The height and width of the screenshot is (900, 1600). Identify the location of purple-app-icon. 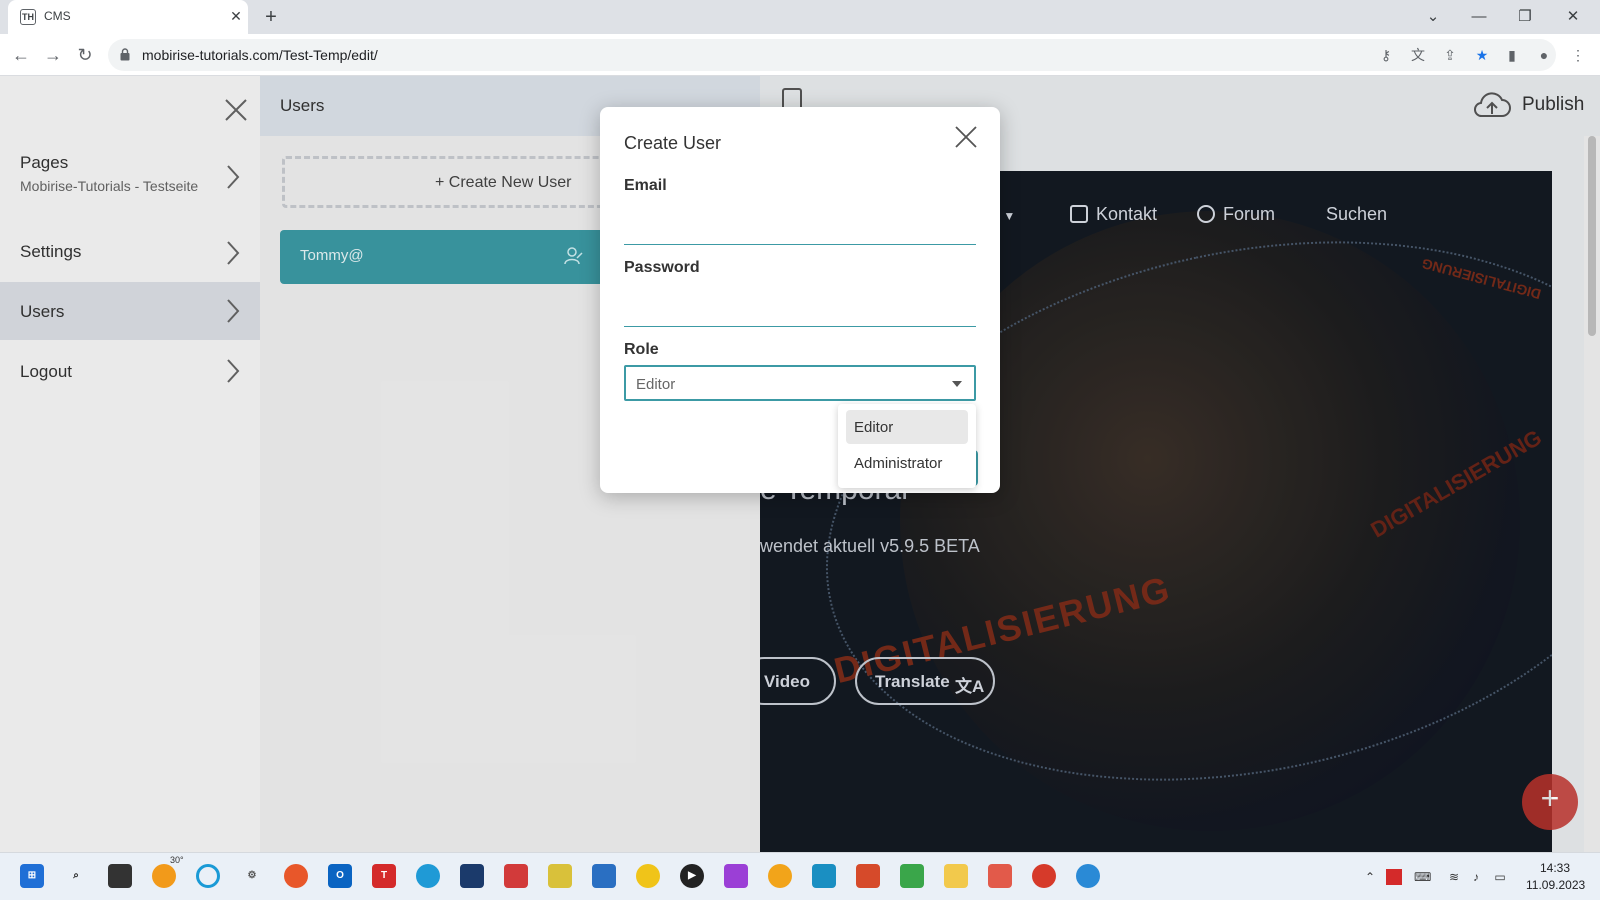
(736, 876).